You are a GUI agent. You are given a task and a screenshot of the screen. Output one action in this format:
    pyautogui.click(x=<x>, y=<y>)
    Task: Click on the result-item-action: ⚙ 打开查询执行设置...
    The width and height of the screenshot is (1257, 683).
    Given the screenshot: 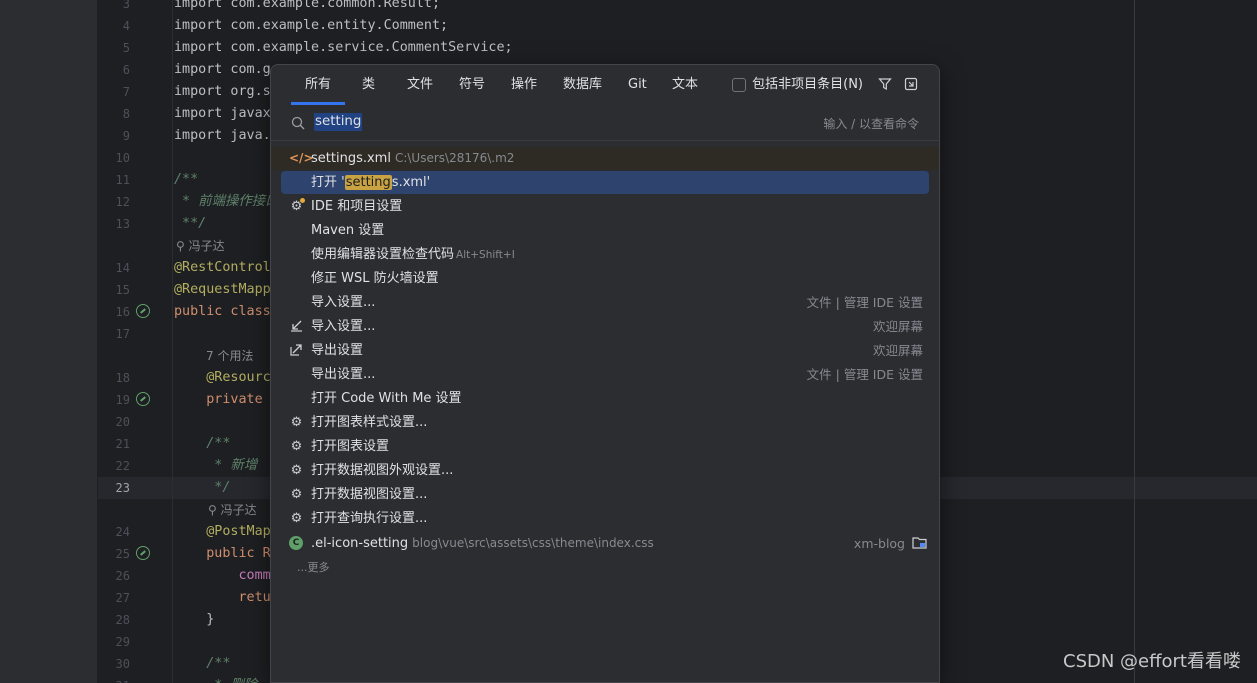 What is the action you would take?
    pyautogui.click(x=605, y=518)
    